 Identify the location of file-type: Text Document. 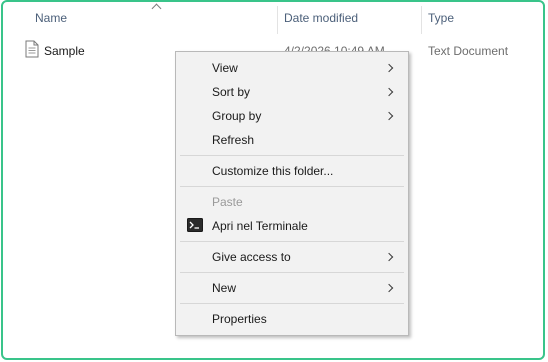
(468, 51).